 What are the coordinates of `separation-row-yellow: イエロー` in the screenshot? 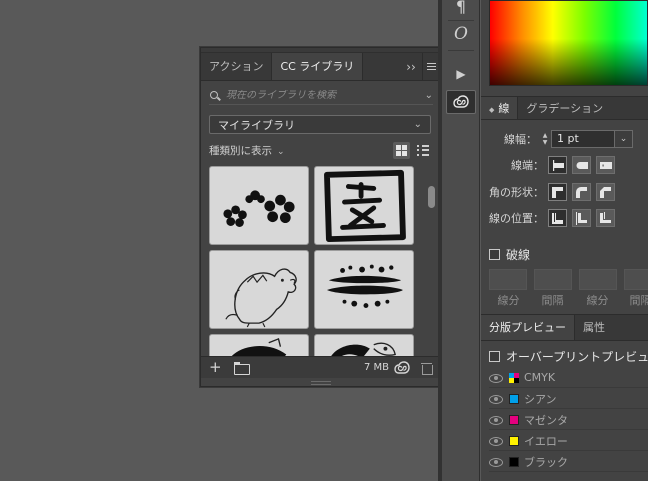 It's located at (568, 441).